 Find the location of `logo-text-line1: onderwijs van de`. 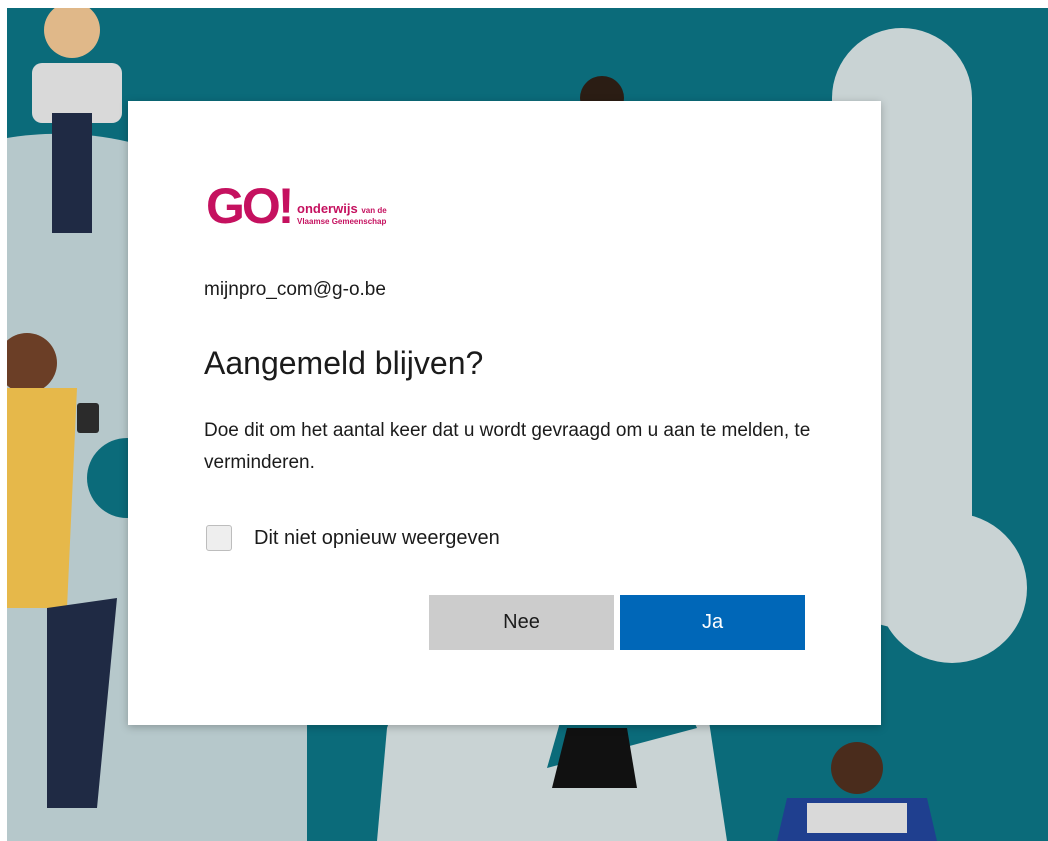

logo-text-line1: onderwijs van de is located at coordinates (342, 208).